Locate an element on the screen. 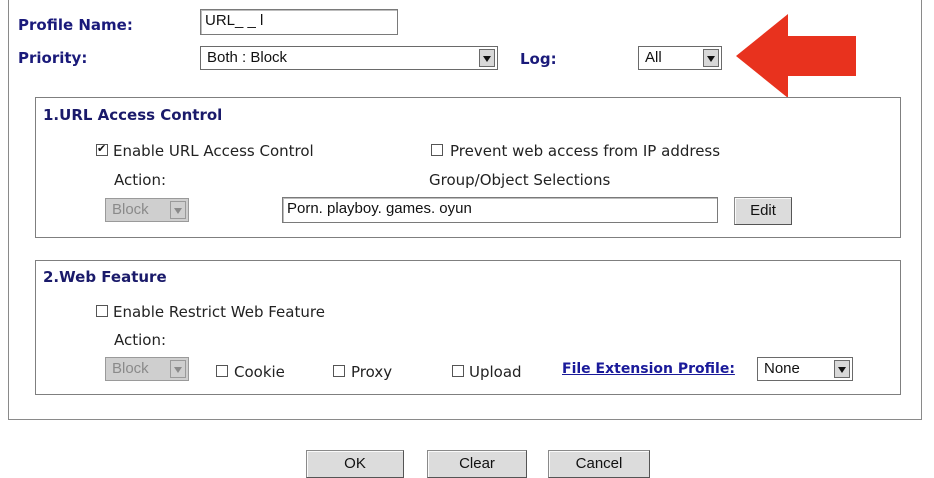 Image resolution: width=934 pixels, height=478 pixels. clear-button: Clear is located at coordinates (477, 464).